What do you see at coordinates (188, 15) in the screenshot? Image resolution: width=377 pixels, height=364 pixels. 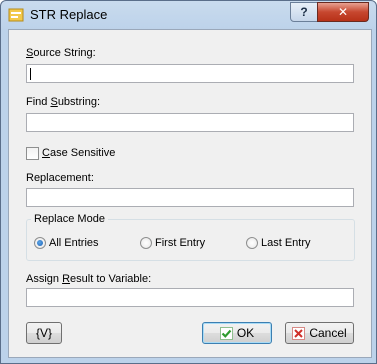 I see `title-bar: STR Replace ? ✕` at bounding box center [188, 15].